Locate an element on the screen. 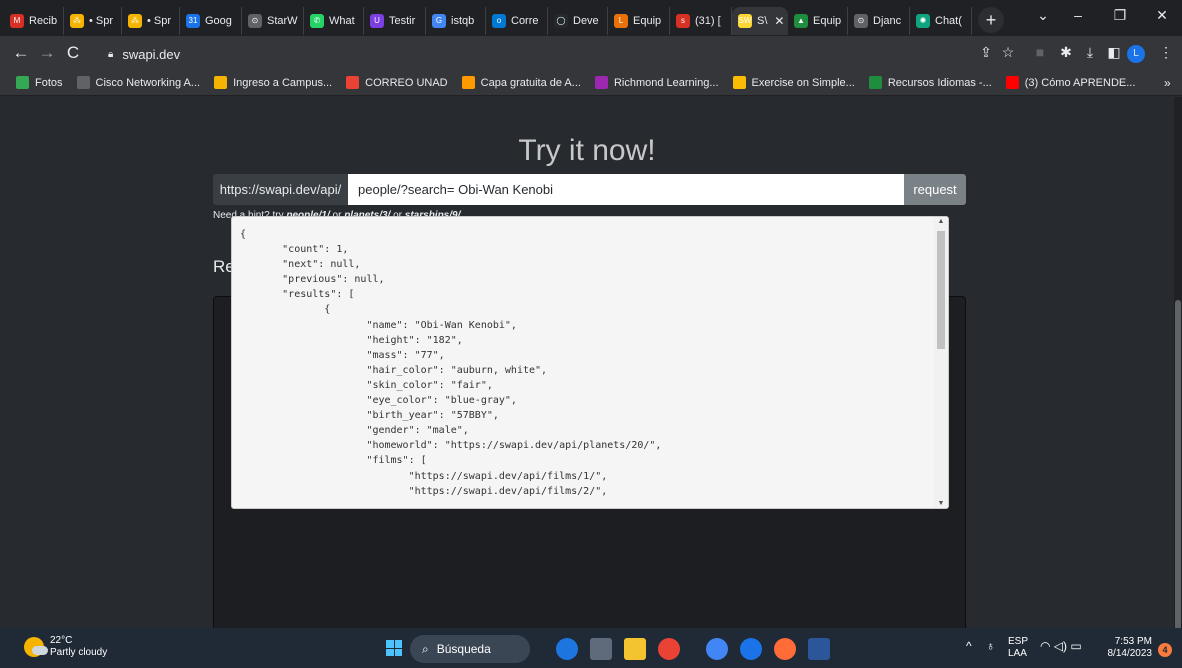  wifi-volume-battery-icon: ◠ ◁) ▭ is located at coordinates (1061, 646).